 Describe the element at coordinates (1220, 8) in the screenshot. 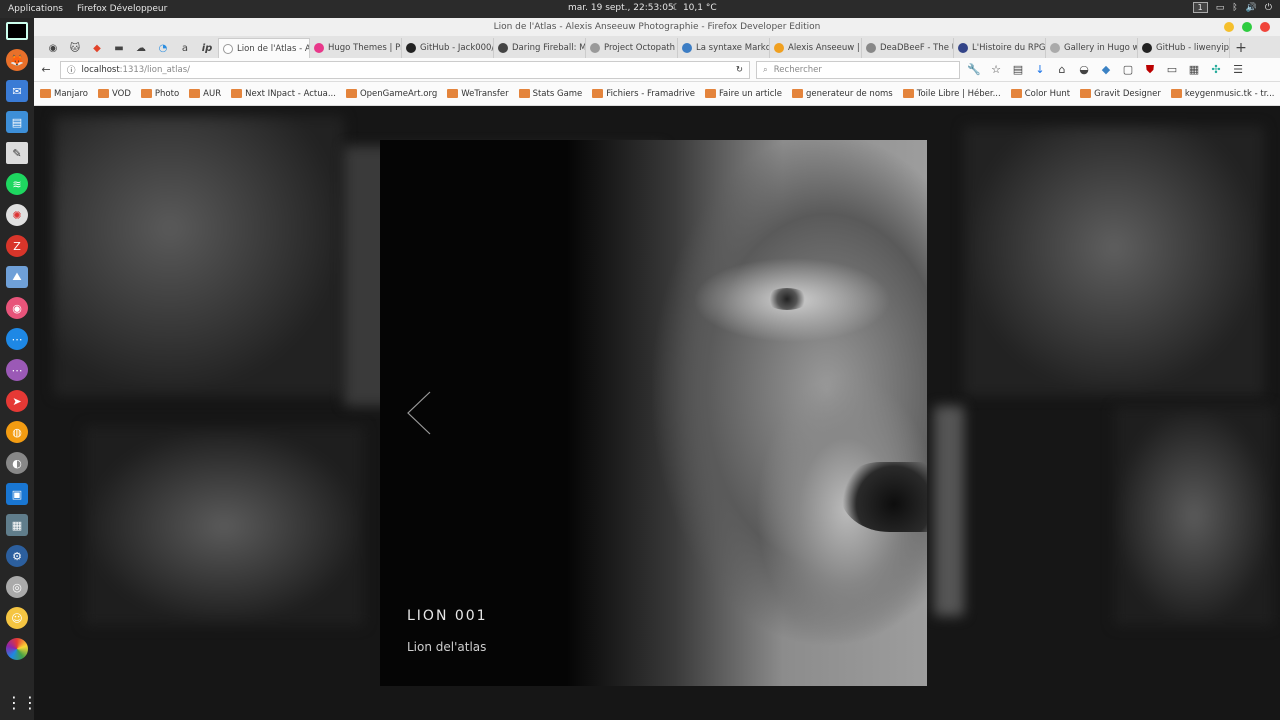

I see `screen-icon: ▭` at that location.